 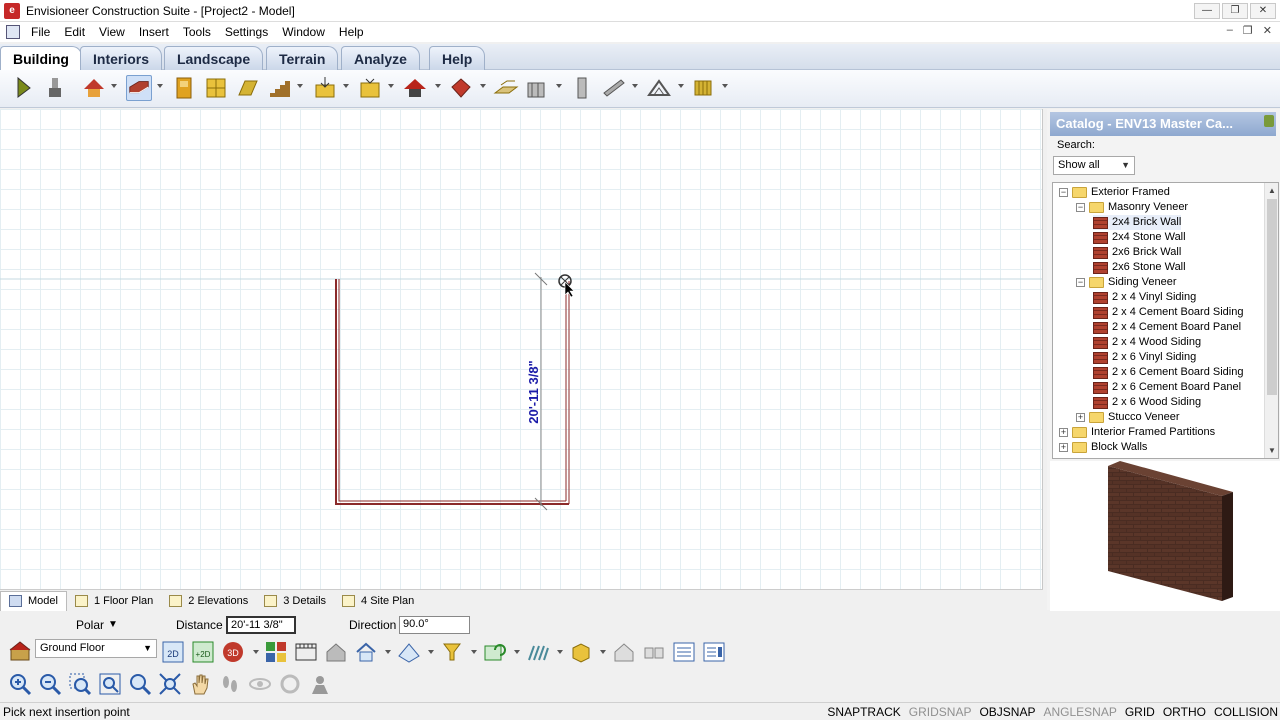 I want to click on menu-edit: Edit, so click(x=74, y=32).